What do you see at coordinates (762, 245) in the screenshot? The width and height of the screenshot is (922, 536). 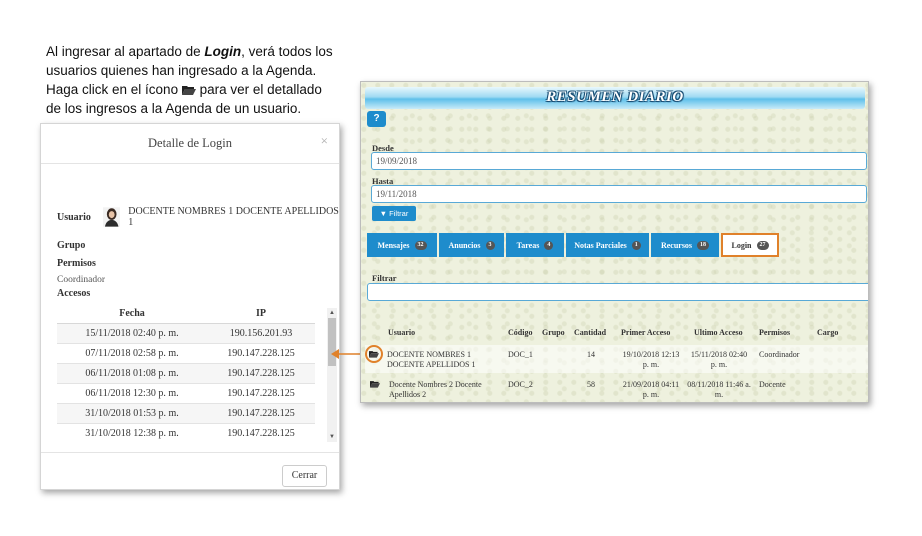 I see `tab-count-badge: 27` at bounding box center [762, 245].